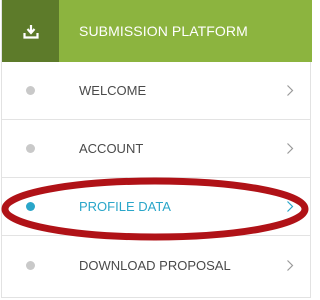 This screenshot has height=300, width=320. I want to click on status-dot-active, so click(30, 206).